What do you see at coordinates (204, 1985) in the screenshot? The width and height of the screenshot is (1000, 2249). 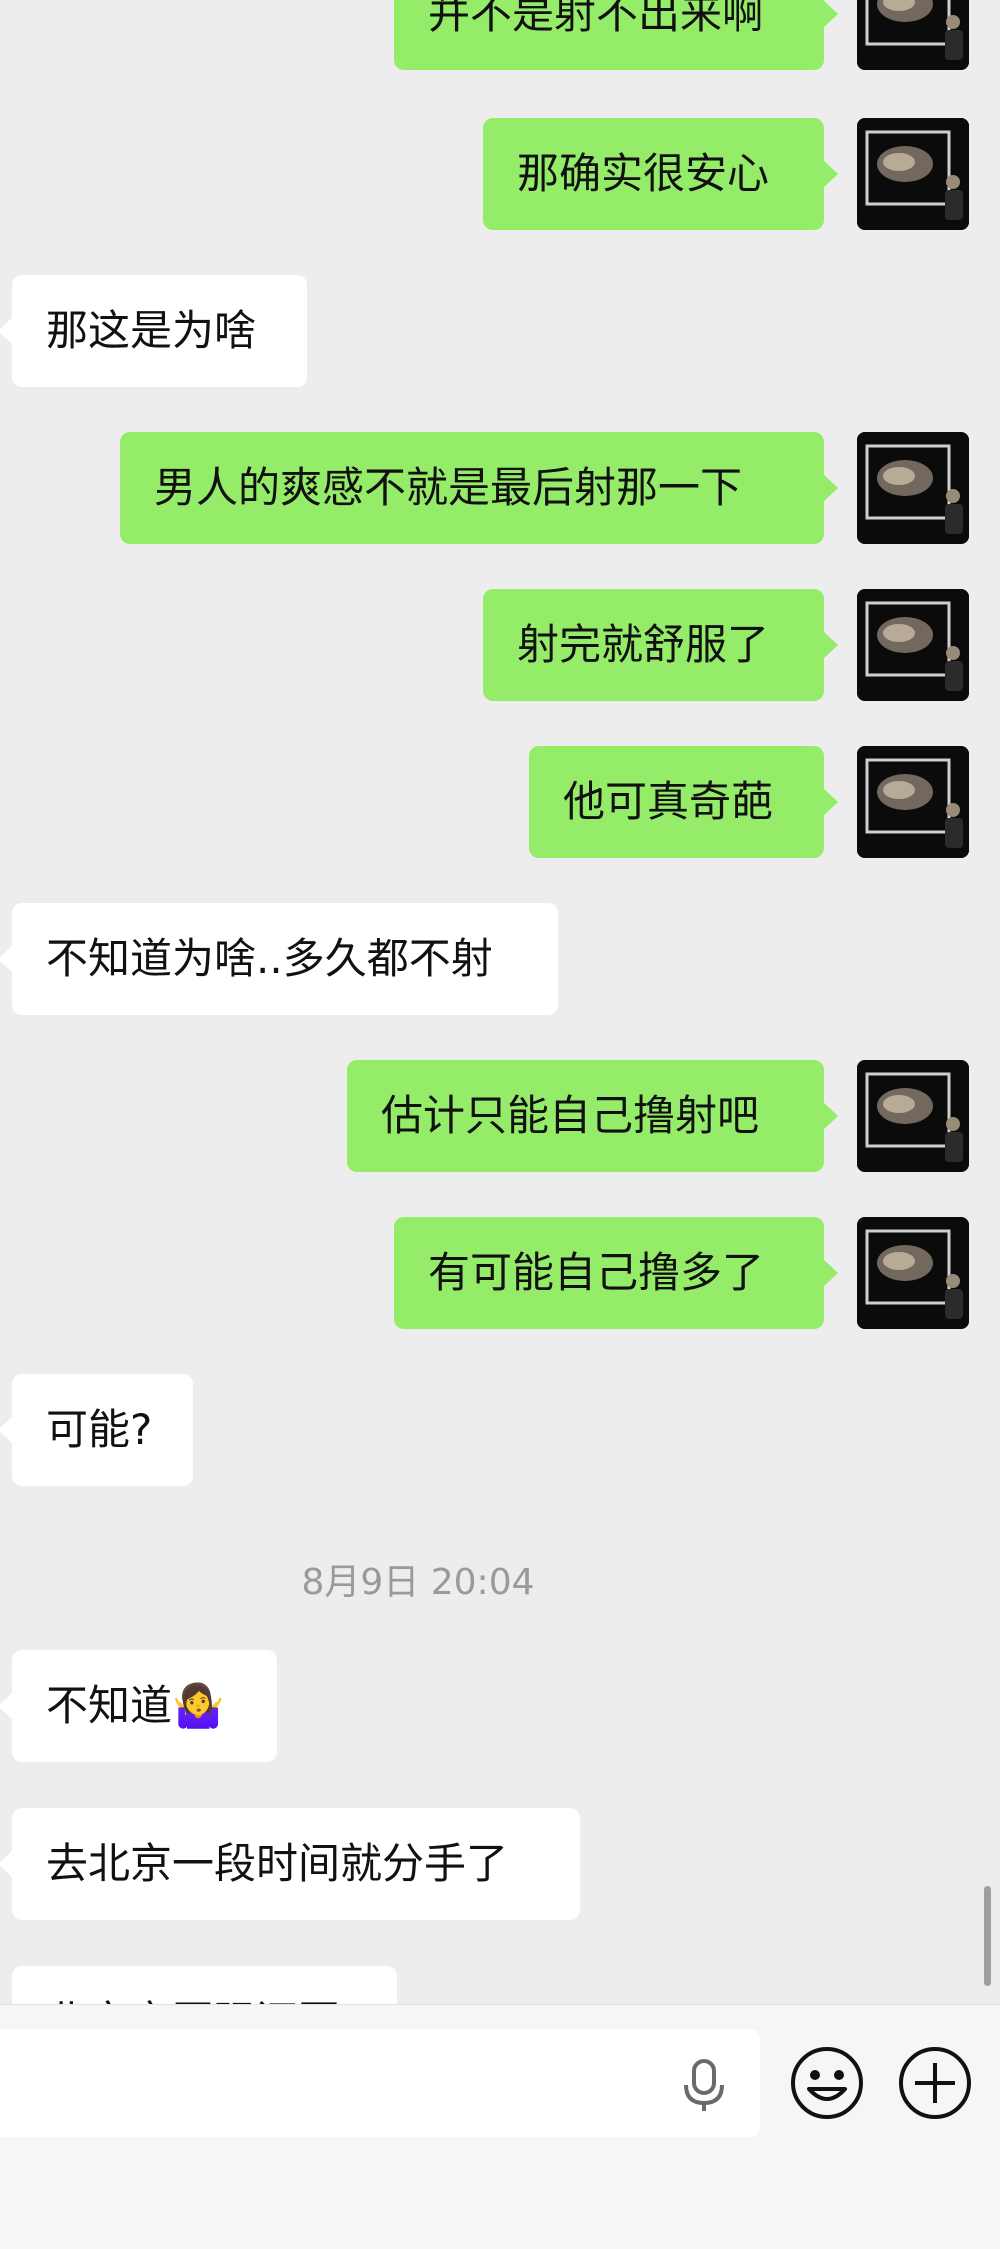 I see `incoming-bubble: 北京市国强还回` at bounding box center [204, 1985].